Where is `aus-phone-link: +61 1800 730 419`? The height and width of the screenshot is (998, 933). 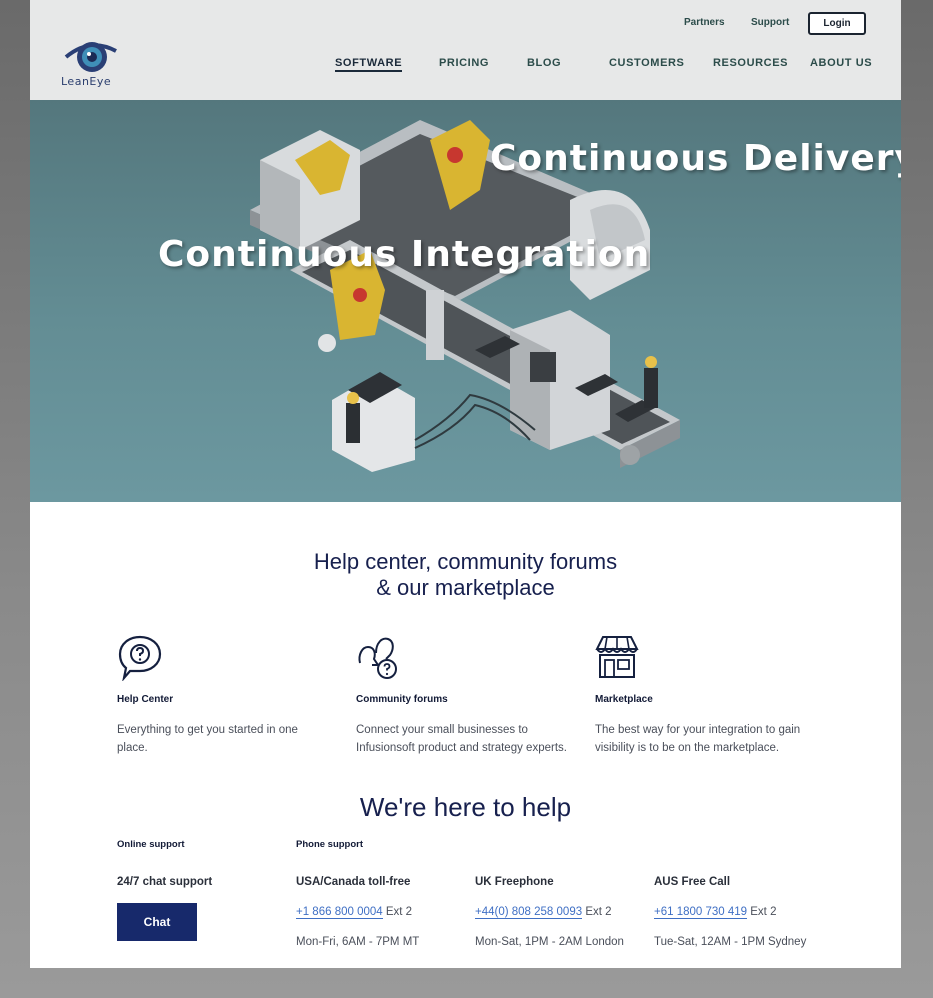 aus-phone-link: +61 1800 730 419 is located at coordinates (701, 912).